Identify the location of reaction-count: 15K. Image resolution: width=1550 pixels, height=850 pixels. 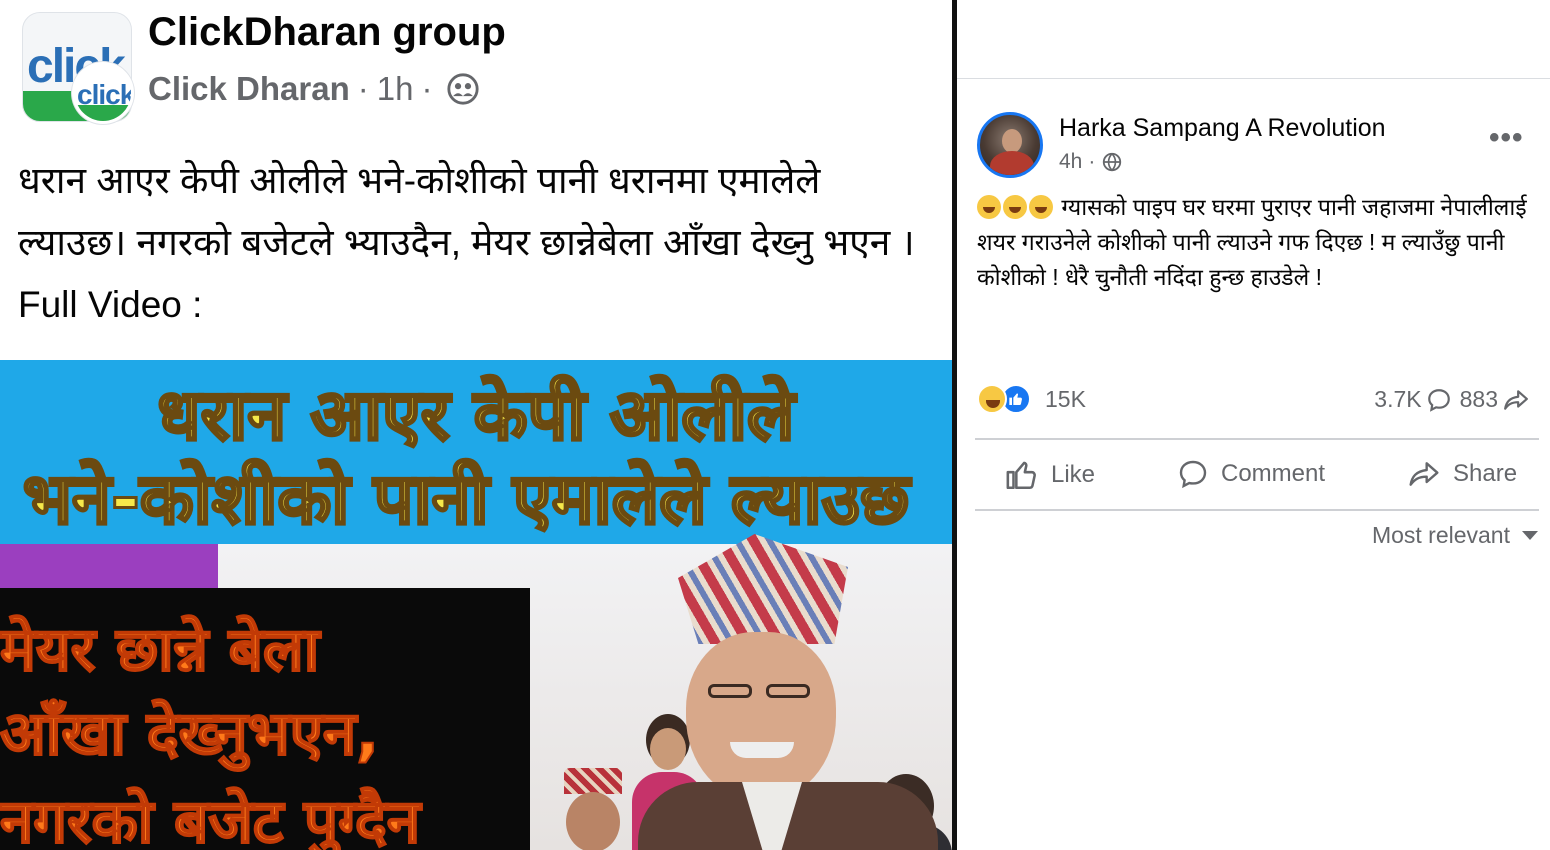
(1065, 399).